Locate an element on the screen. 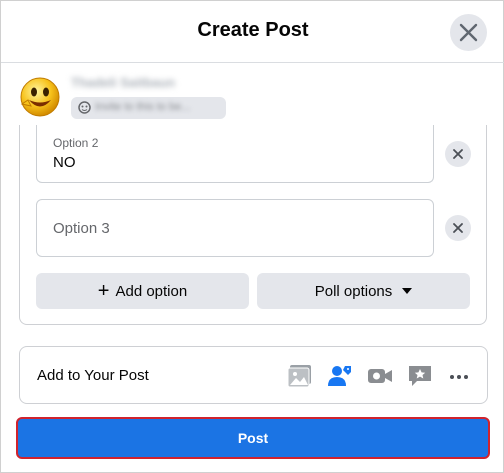  add-to-post-bar: Add to Your Post is located at coordinates (253, 375).